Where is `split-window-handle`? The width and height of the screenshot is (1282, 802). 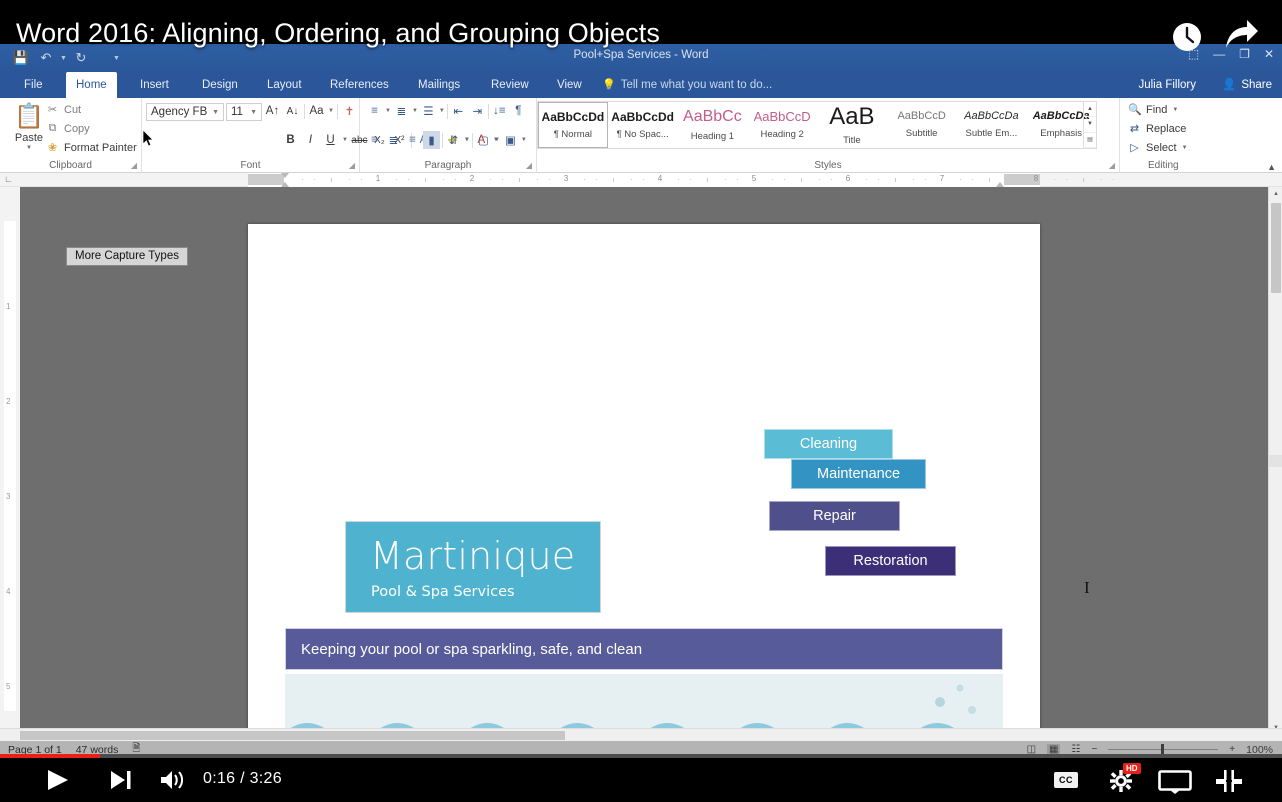
split-window-handle is located at coordinates (1275, 461).